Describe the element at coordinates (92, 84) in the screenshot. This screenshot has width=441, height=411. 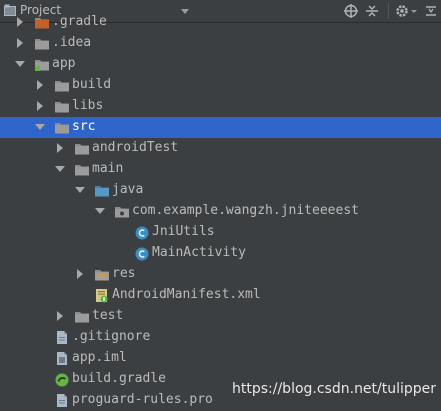
I see `tree-item-label: build` at that location.